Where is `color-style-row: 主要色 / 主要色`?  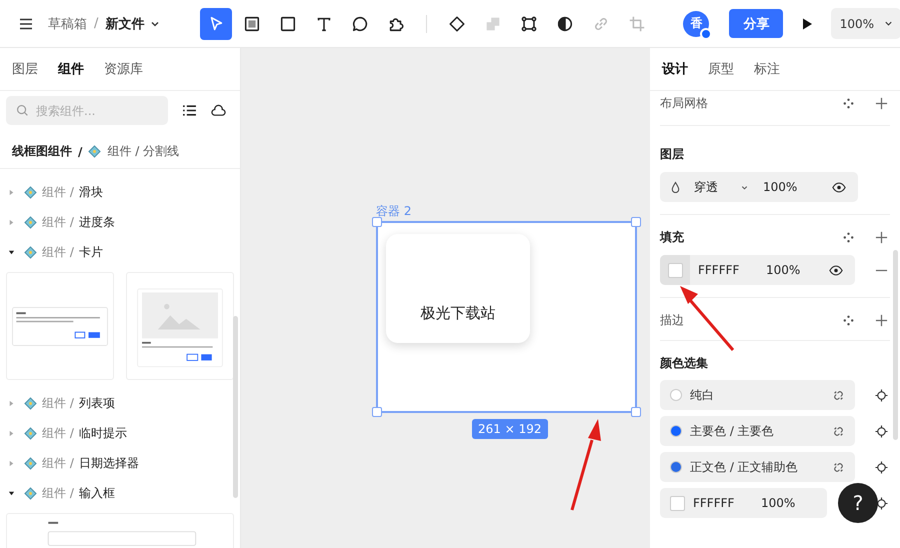
color-style-row: 主要色 / 主要色 is located at coordinates (757, 431).